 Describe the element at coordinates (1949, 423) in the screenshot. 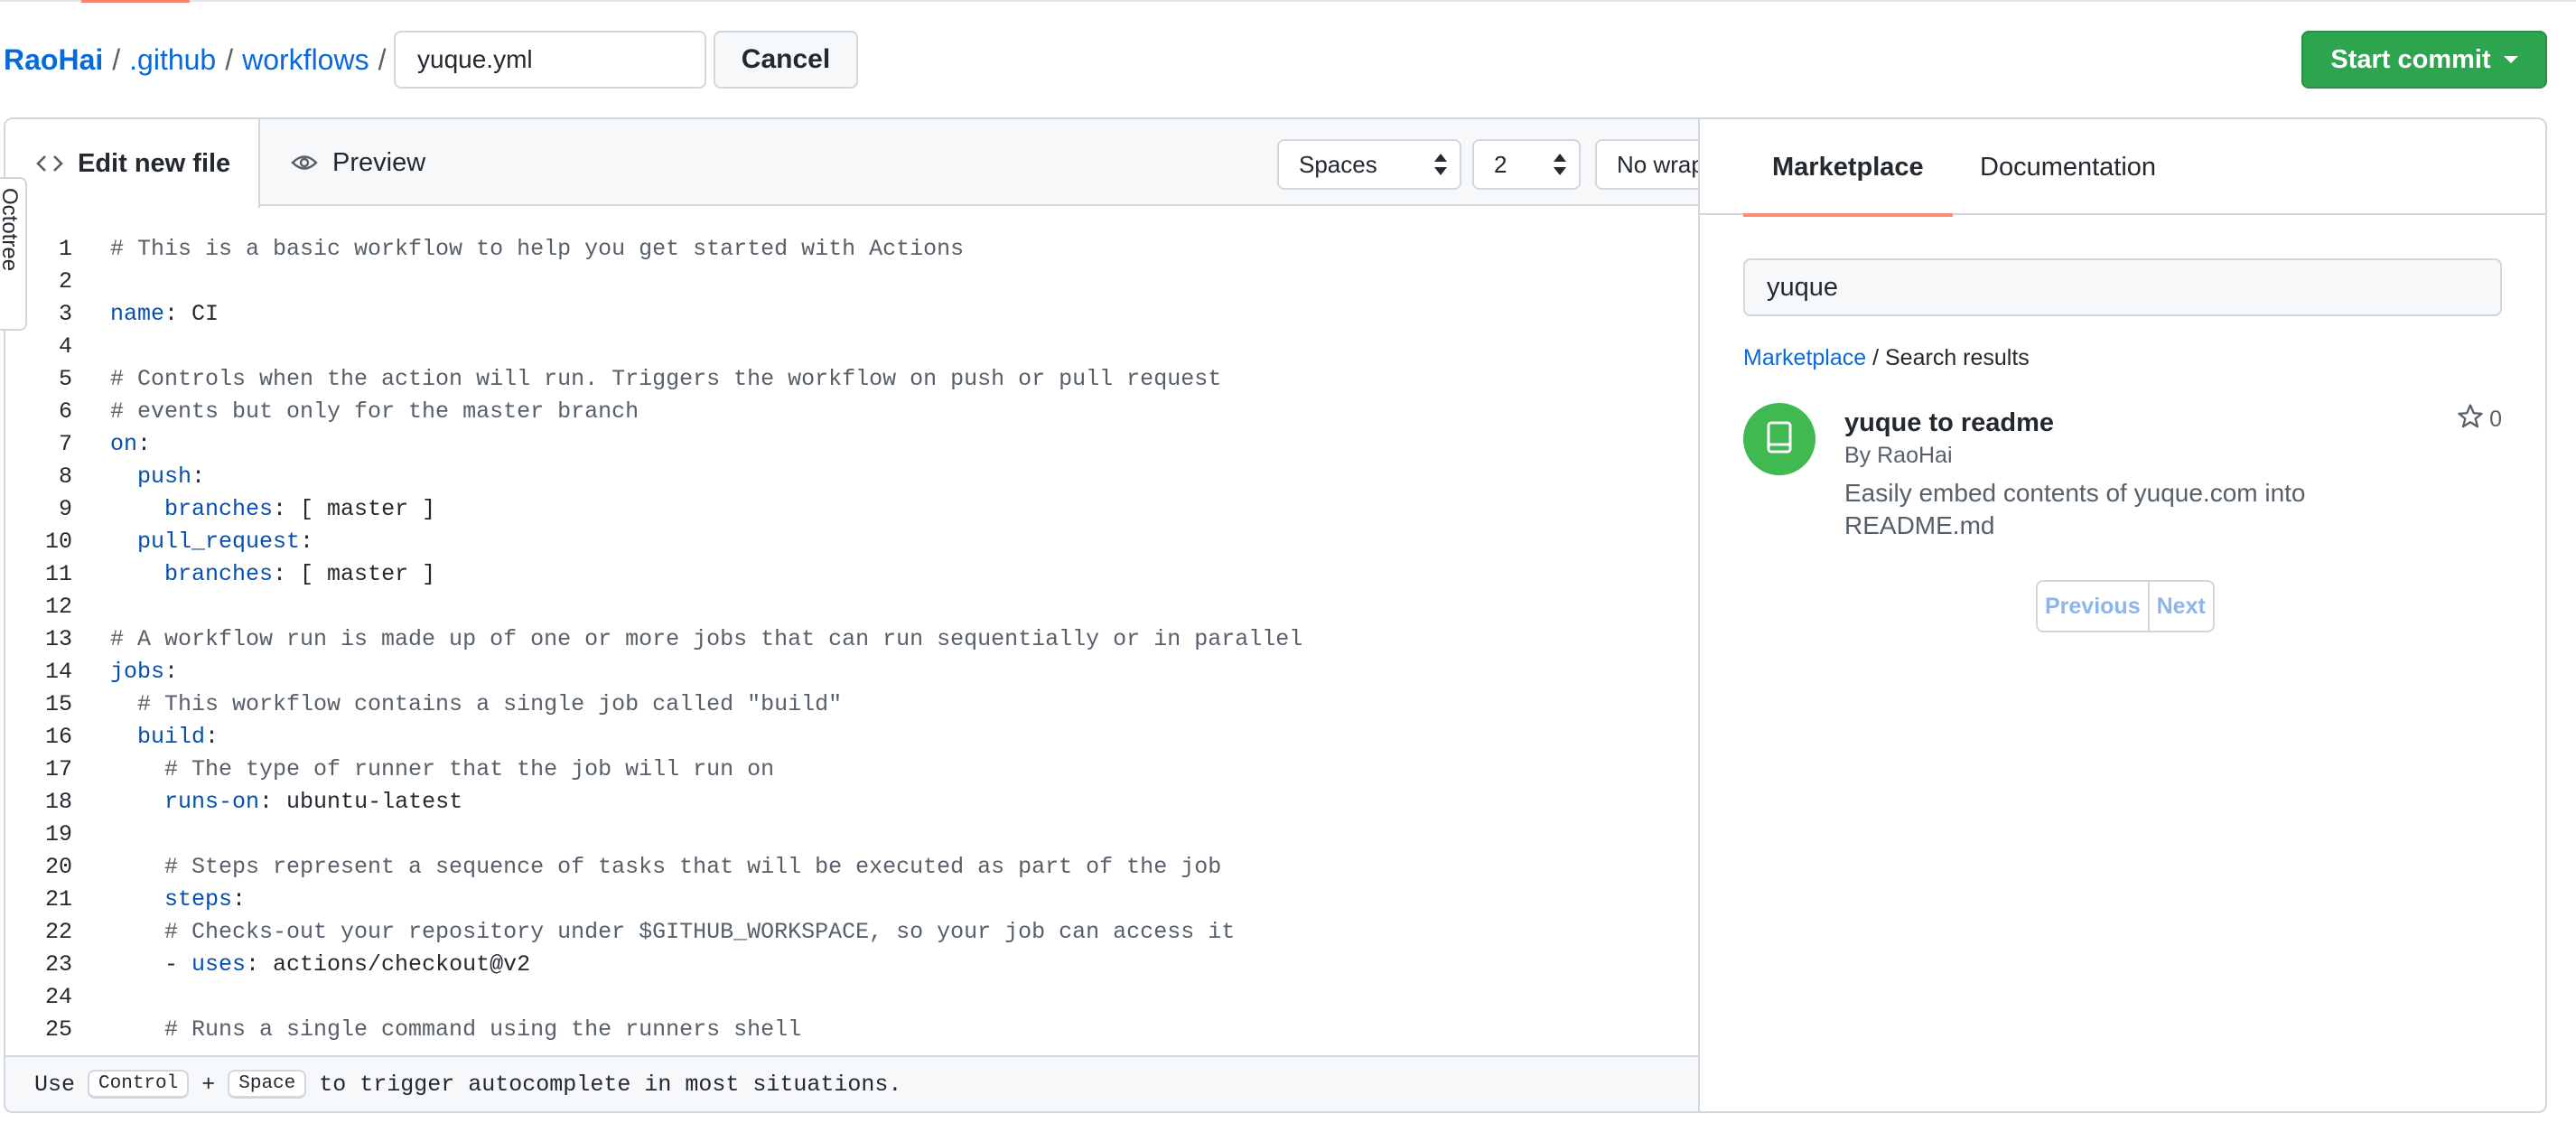

I see `result-title: yuque to readme` at that location.